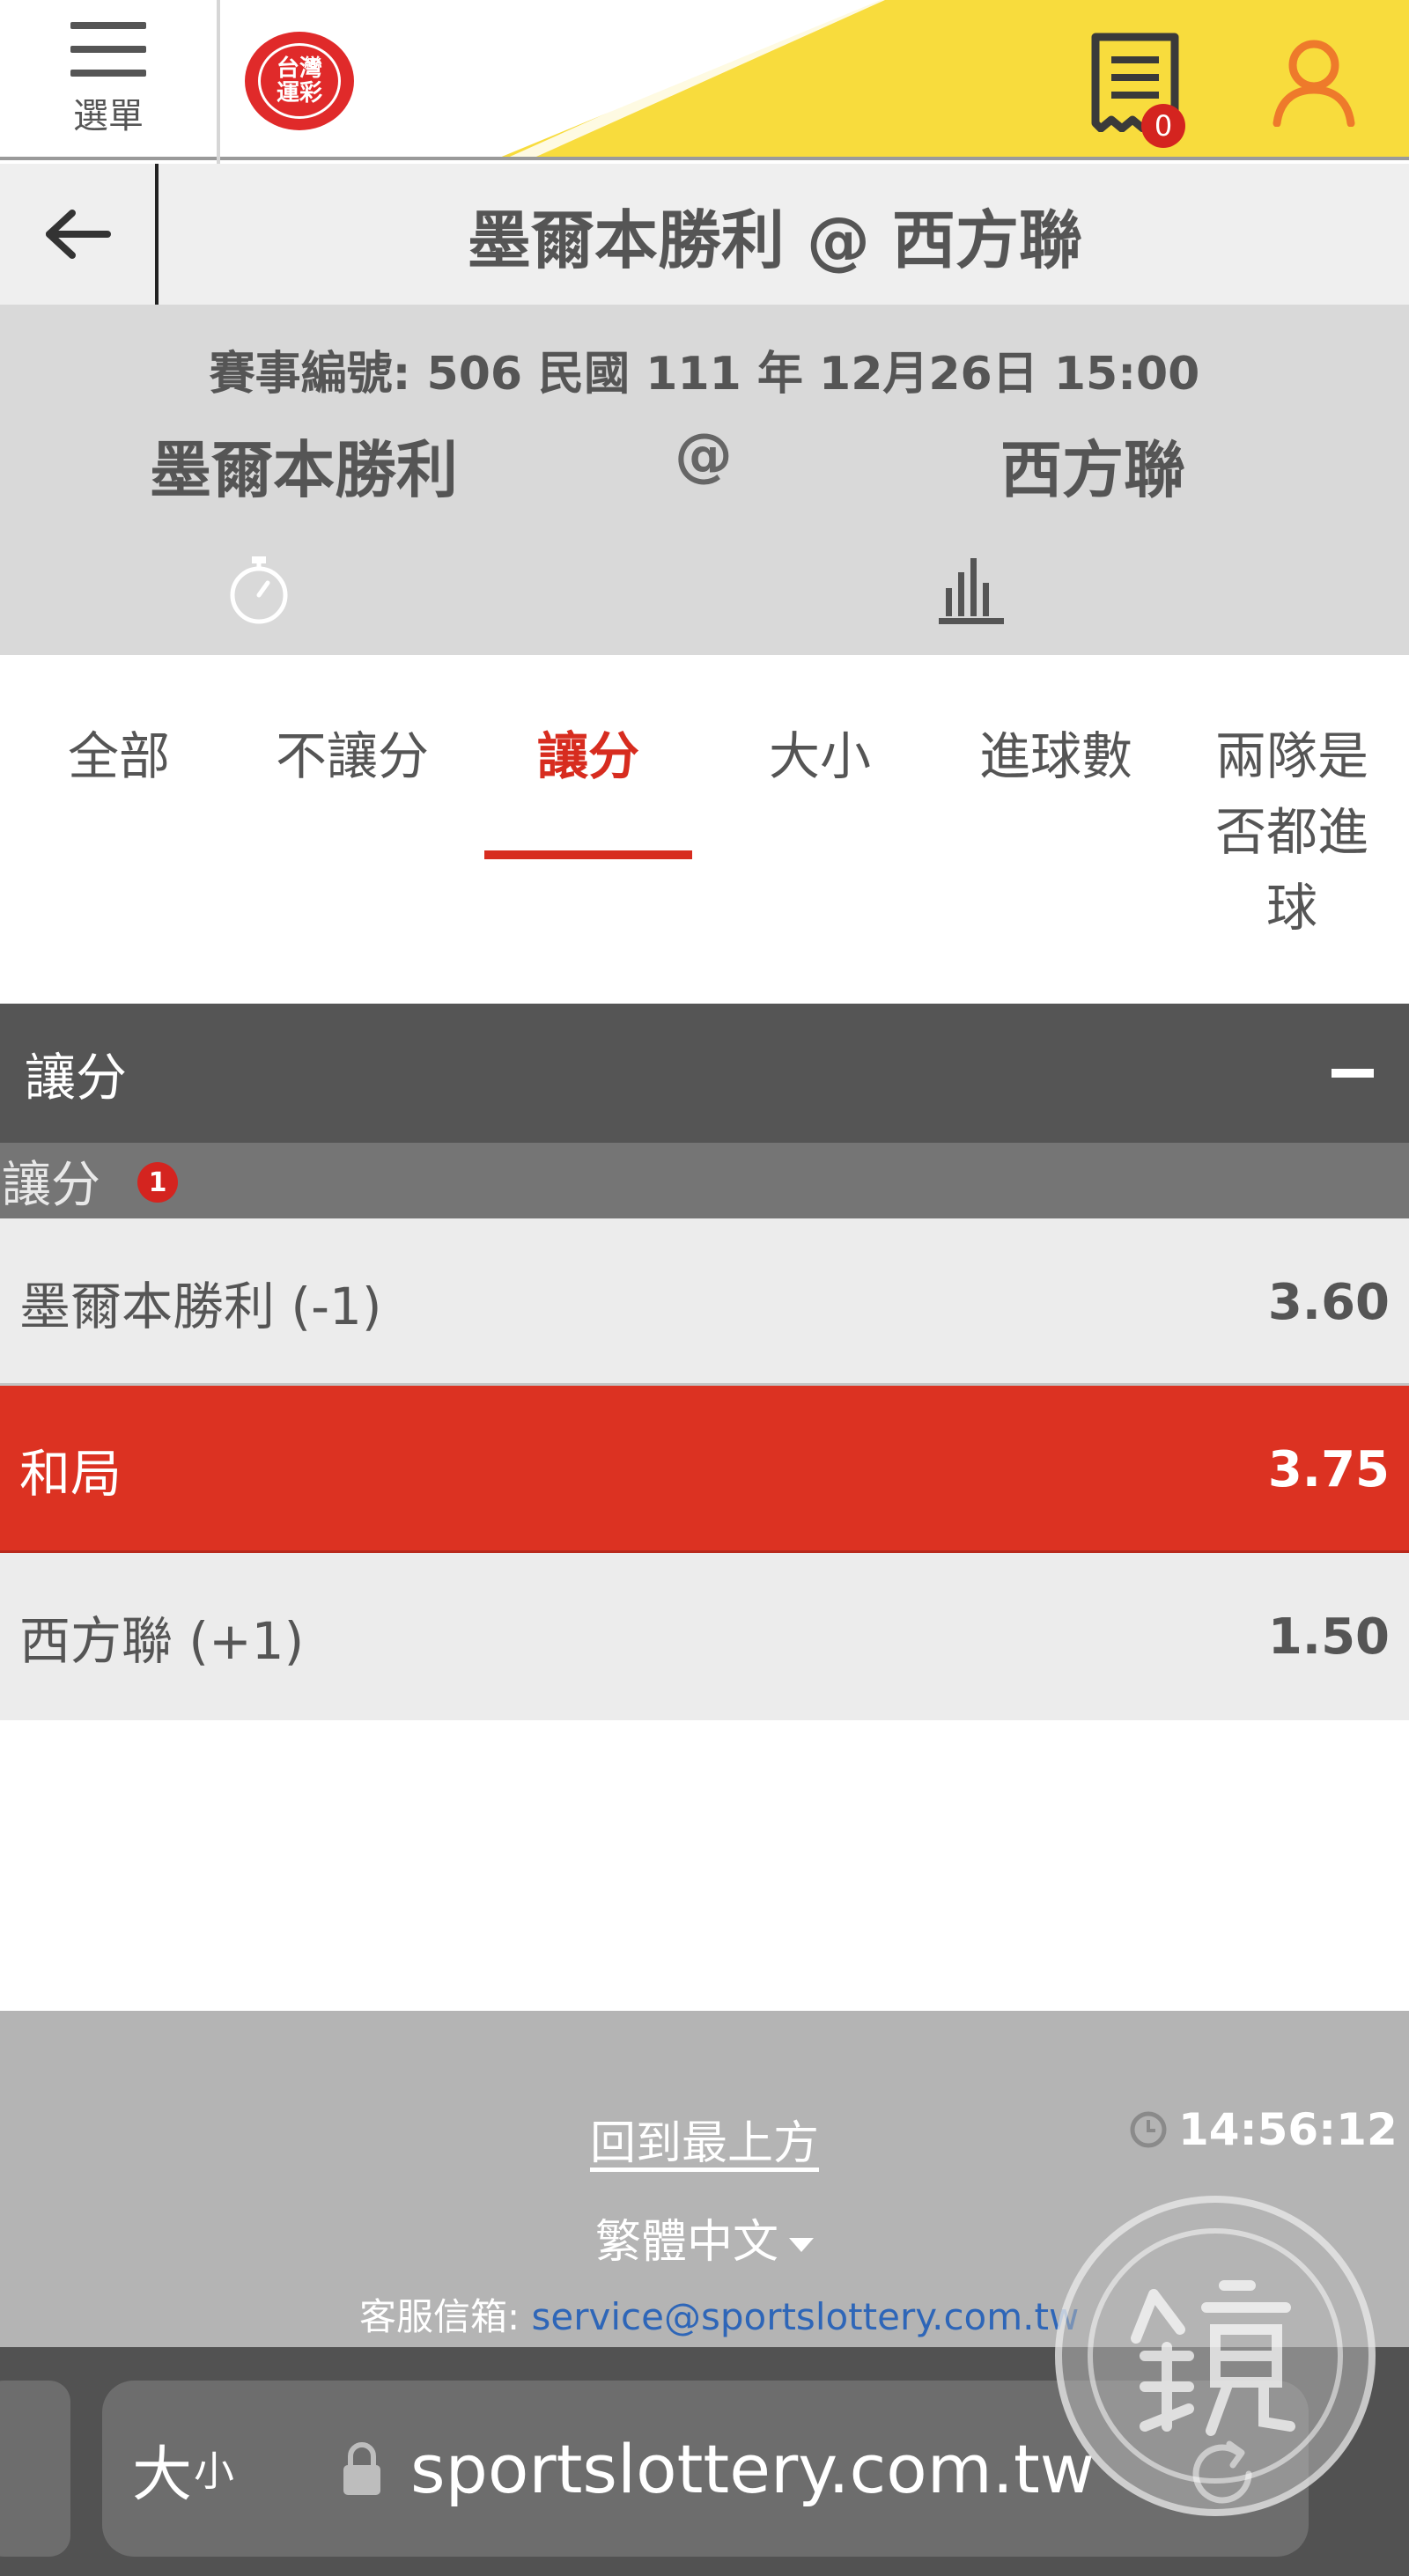 The height and width of the screenshot is (2576, 1409). I want to click on sub-title: 讓分, so click(51, 1185).